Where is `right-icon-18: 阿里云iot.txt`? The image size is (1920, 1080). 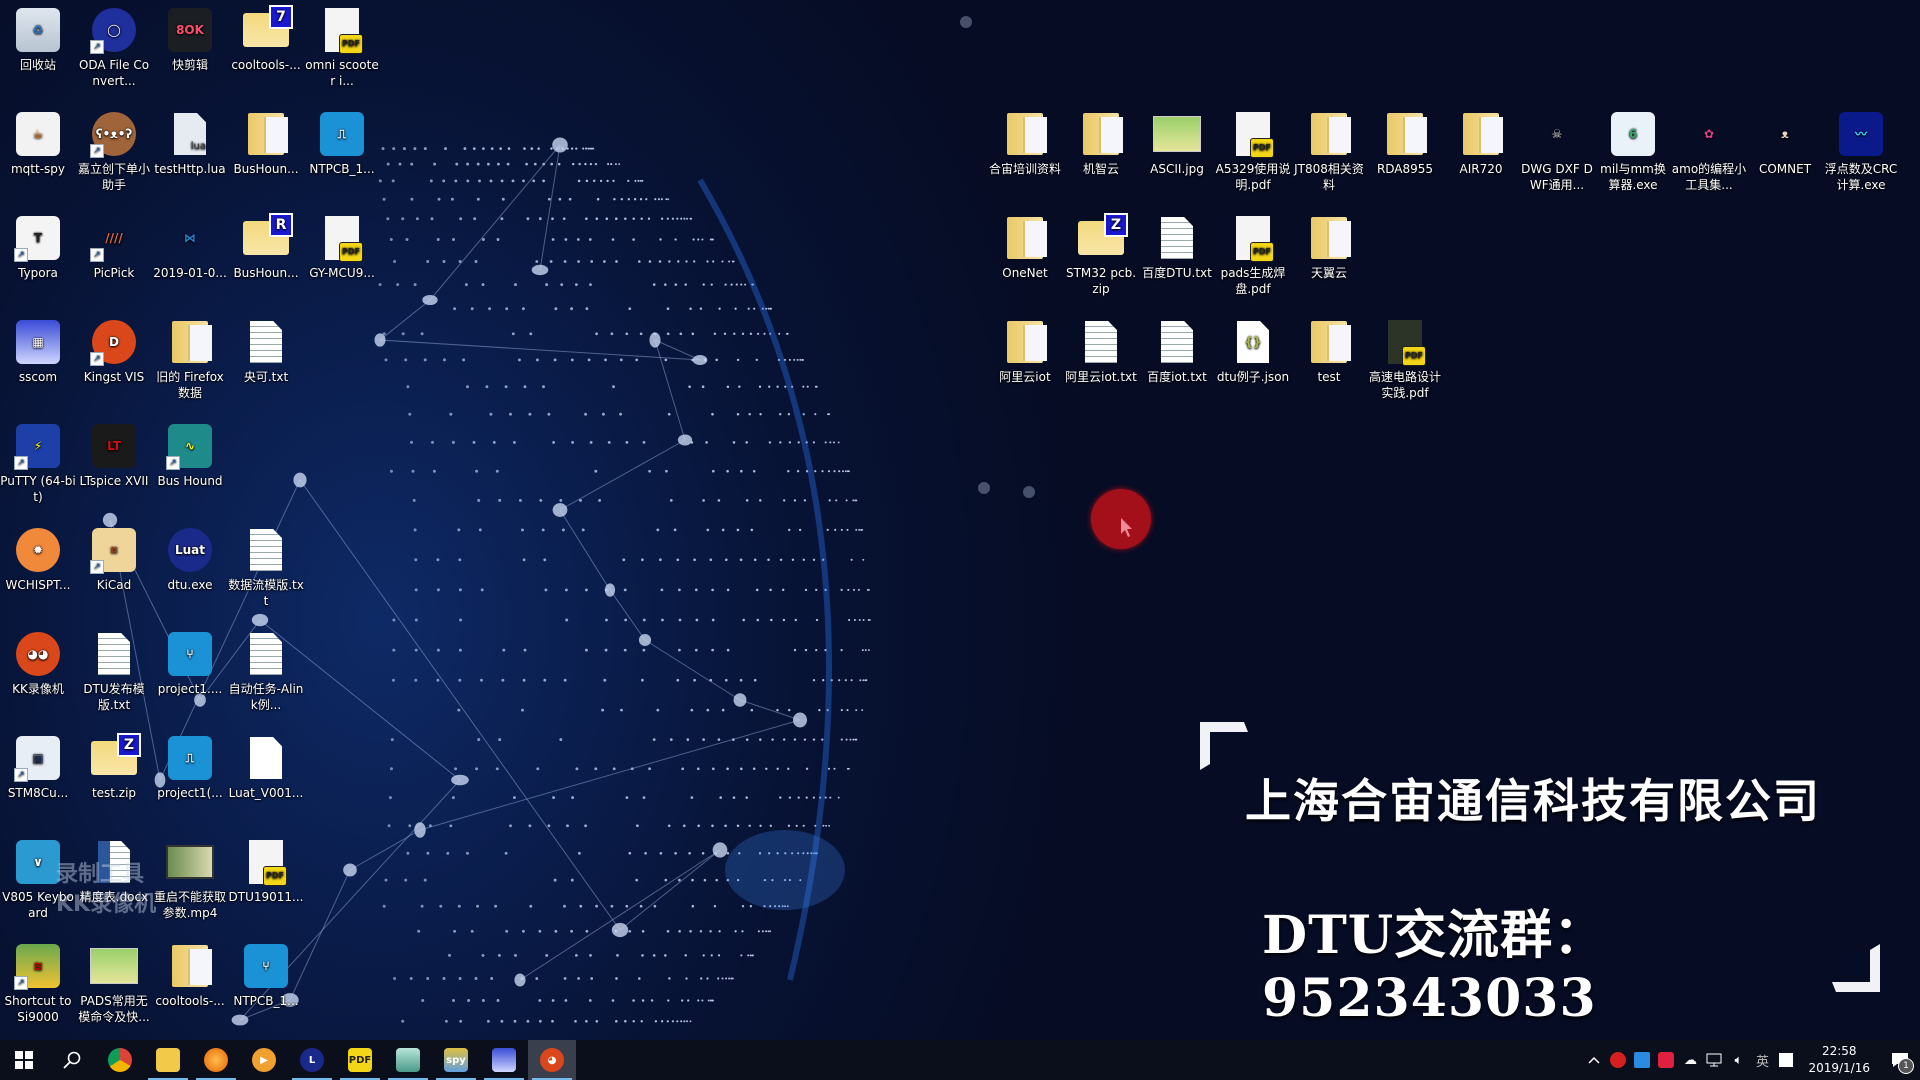
right-icon-18: 阿里云iot.txt is located at coordinates (1101, 351).